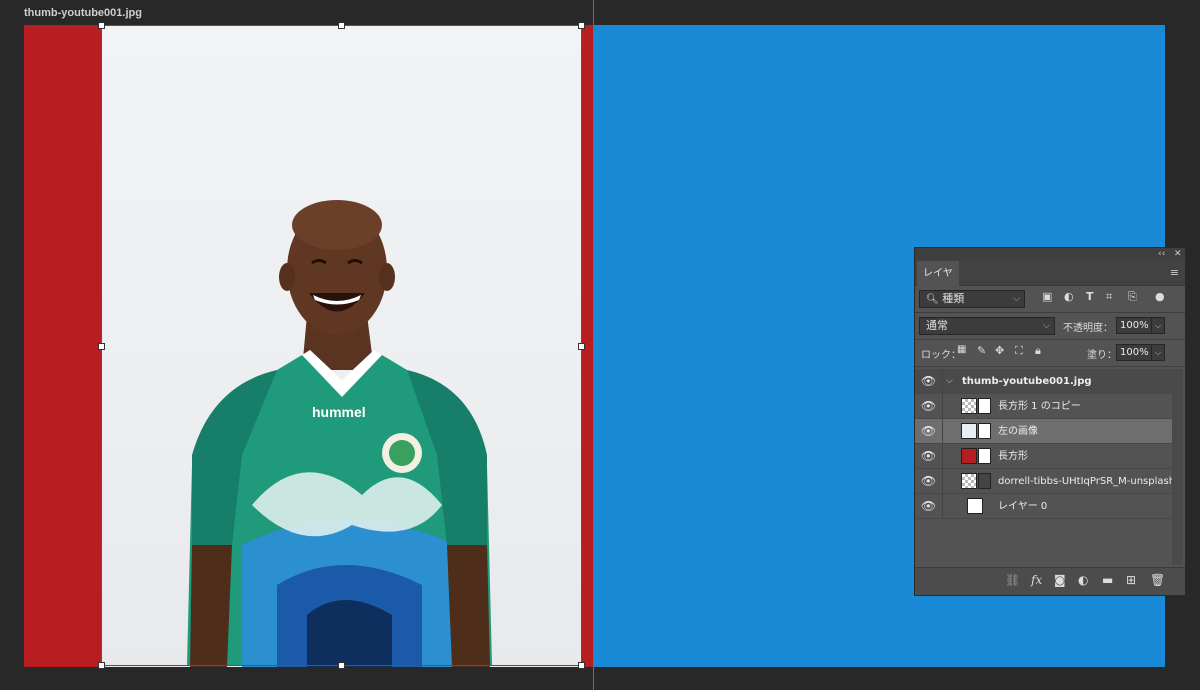 This screenshot has height=690, width=1200. I want to click on type-filter-icon: T, so click(1090, 296).